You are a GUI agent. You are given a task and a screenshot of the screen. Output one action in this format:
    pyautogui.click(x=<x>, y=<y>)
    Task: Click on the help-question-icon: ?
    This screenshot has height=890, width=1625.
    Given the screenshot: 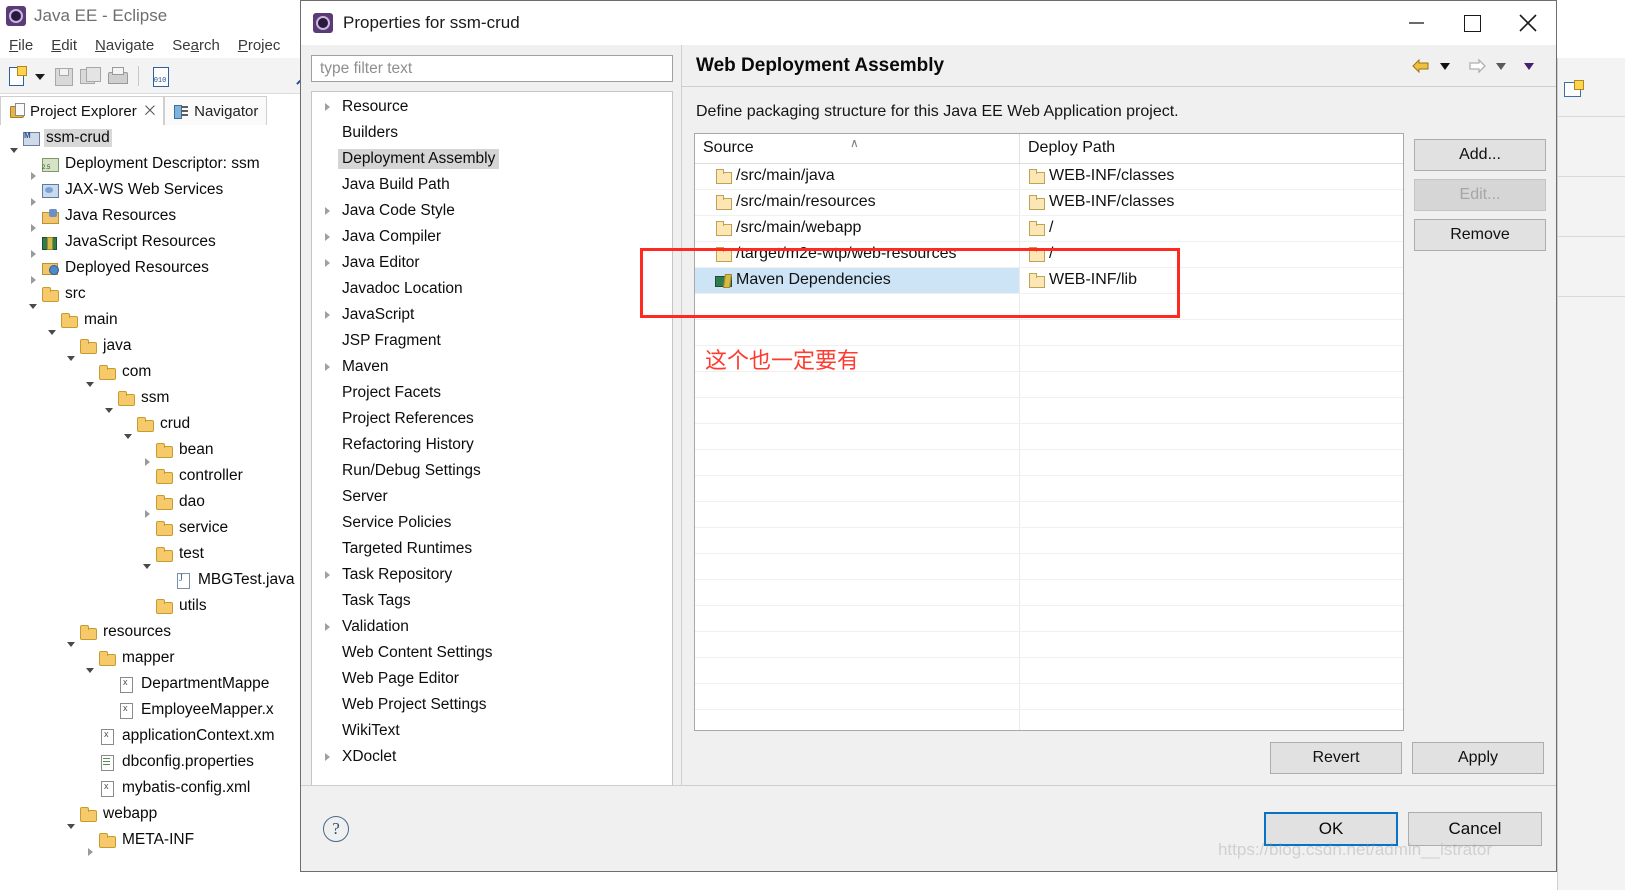 What is the action you would take?
    pyautogui.click(x=336, y=828)
    